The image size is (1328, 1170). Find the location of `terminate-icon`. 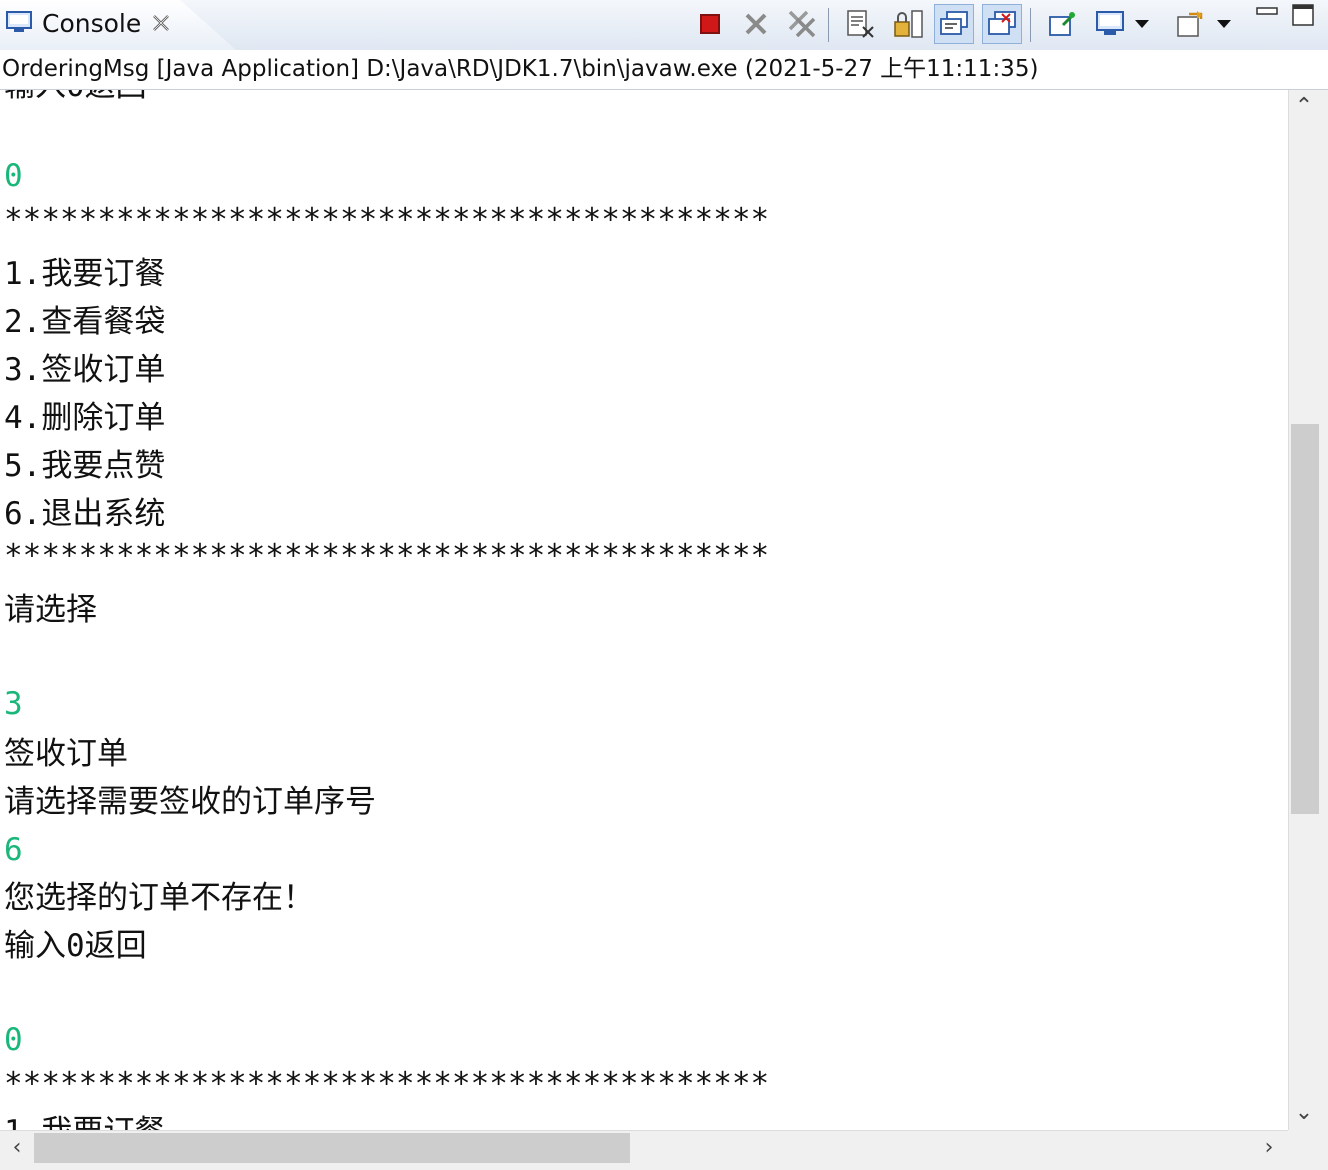

terminate-icon is located at coordinates (710, 24).